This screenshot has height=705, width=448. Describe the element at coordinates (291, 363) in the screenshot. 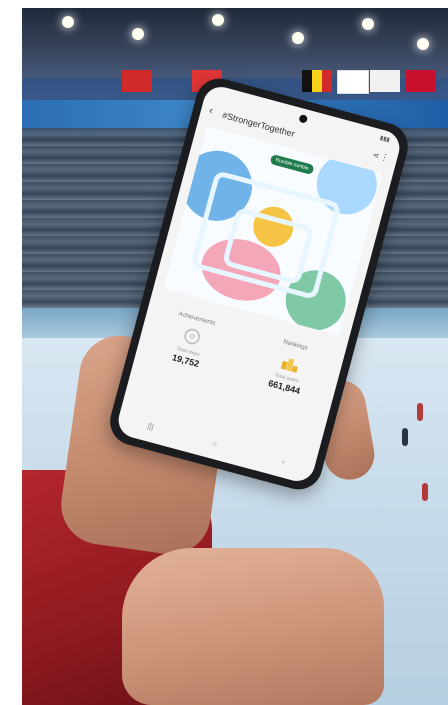

I see `podium-icon` at that location.